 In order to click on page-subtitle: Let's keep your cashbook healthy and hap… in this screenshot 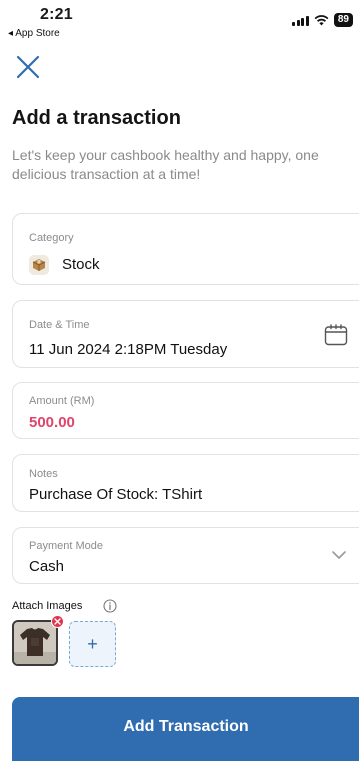, I will do `click(165, 164)`.